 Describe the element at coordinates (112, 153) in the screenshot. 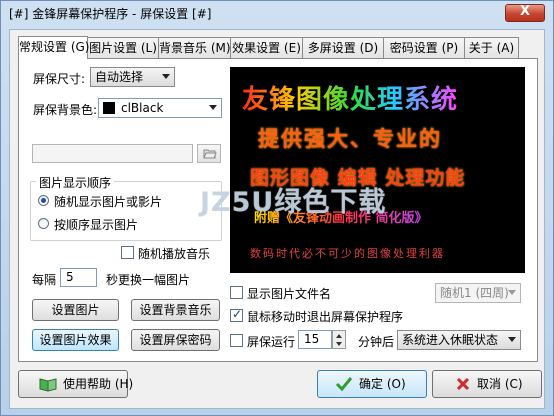

I see `picture-path-field` at that location.